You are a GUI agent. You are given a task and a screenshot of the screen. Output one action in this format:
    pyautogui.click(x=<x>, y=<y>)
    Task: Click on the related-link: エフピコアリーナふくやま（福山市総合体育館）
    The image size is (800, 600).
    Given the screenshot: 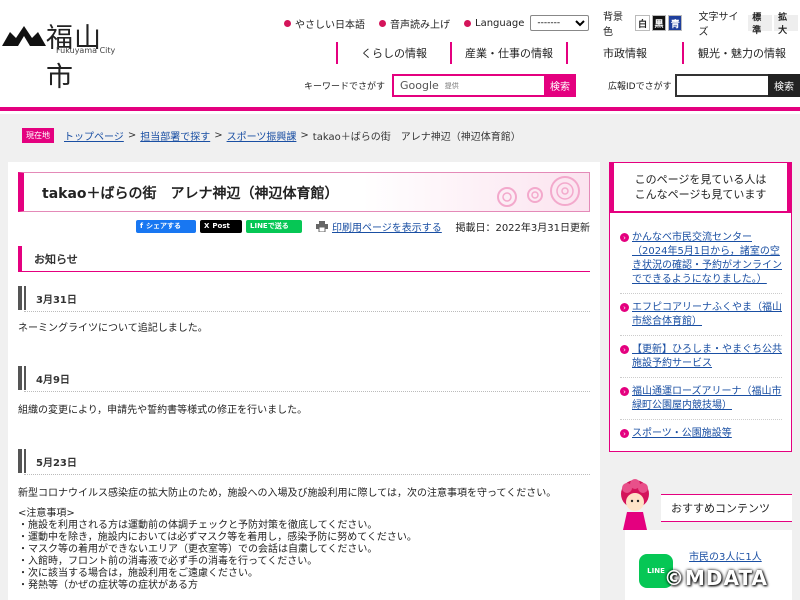 What is the action you would take?
    pyautogui.click(x=707, y=314)
    